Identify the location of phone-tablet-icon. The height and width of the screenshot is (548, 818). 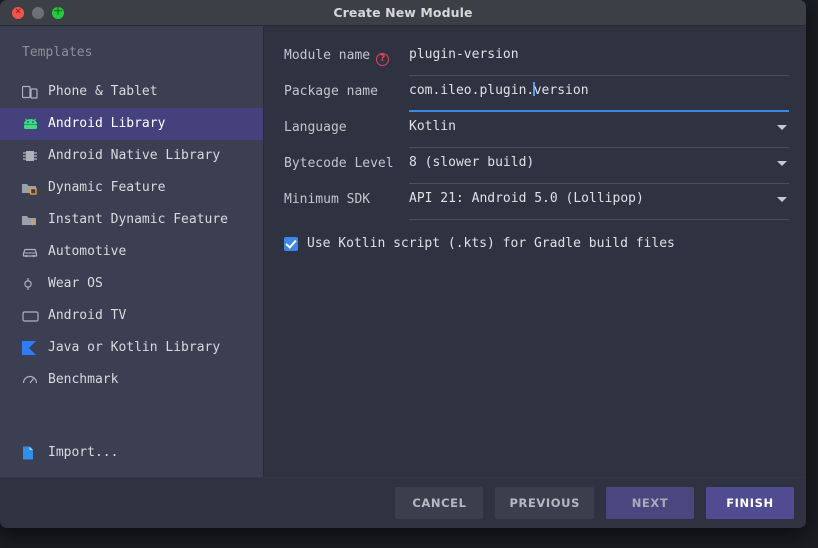
(31, 92).